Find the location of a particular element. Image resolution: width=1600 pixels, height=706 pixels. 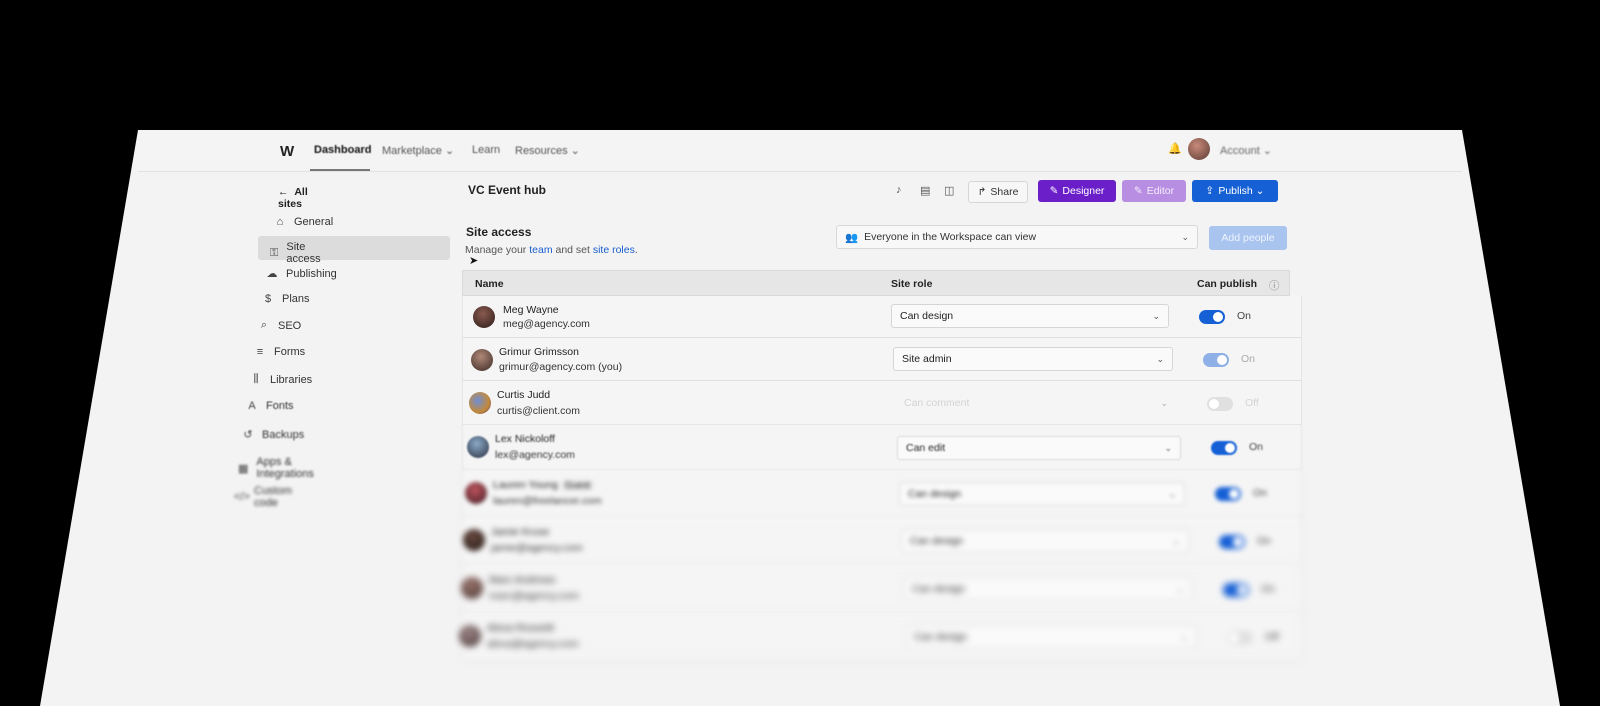

history-icon: ↺ is located at coordinates (248, 435).